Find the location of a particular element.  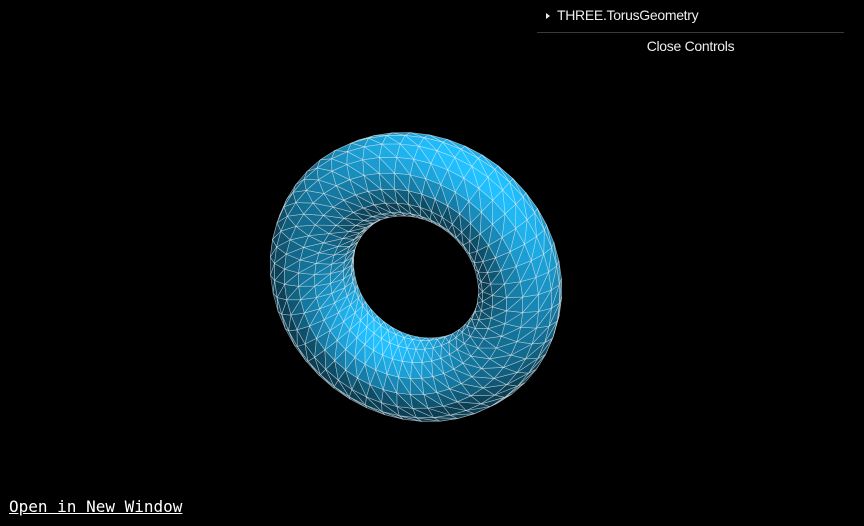

controls-panel: THREE.TorusGeometry Close Controls is located at coordinates (690, 29).